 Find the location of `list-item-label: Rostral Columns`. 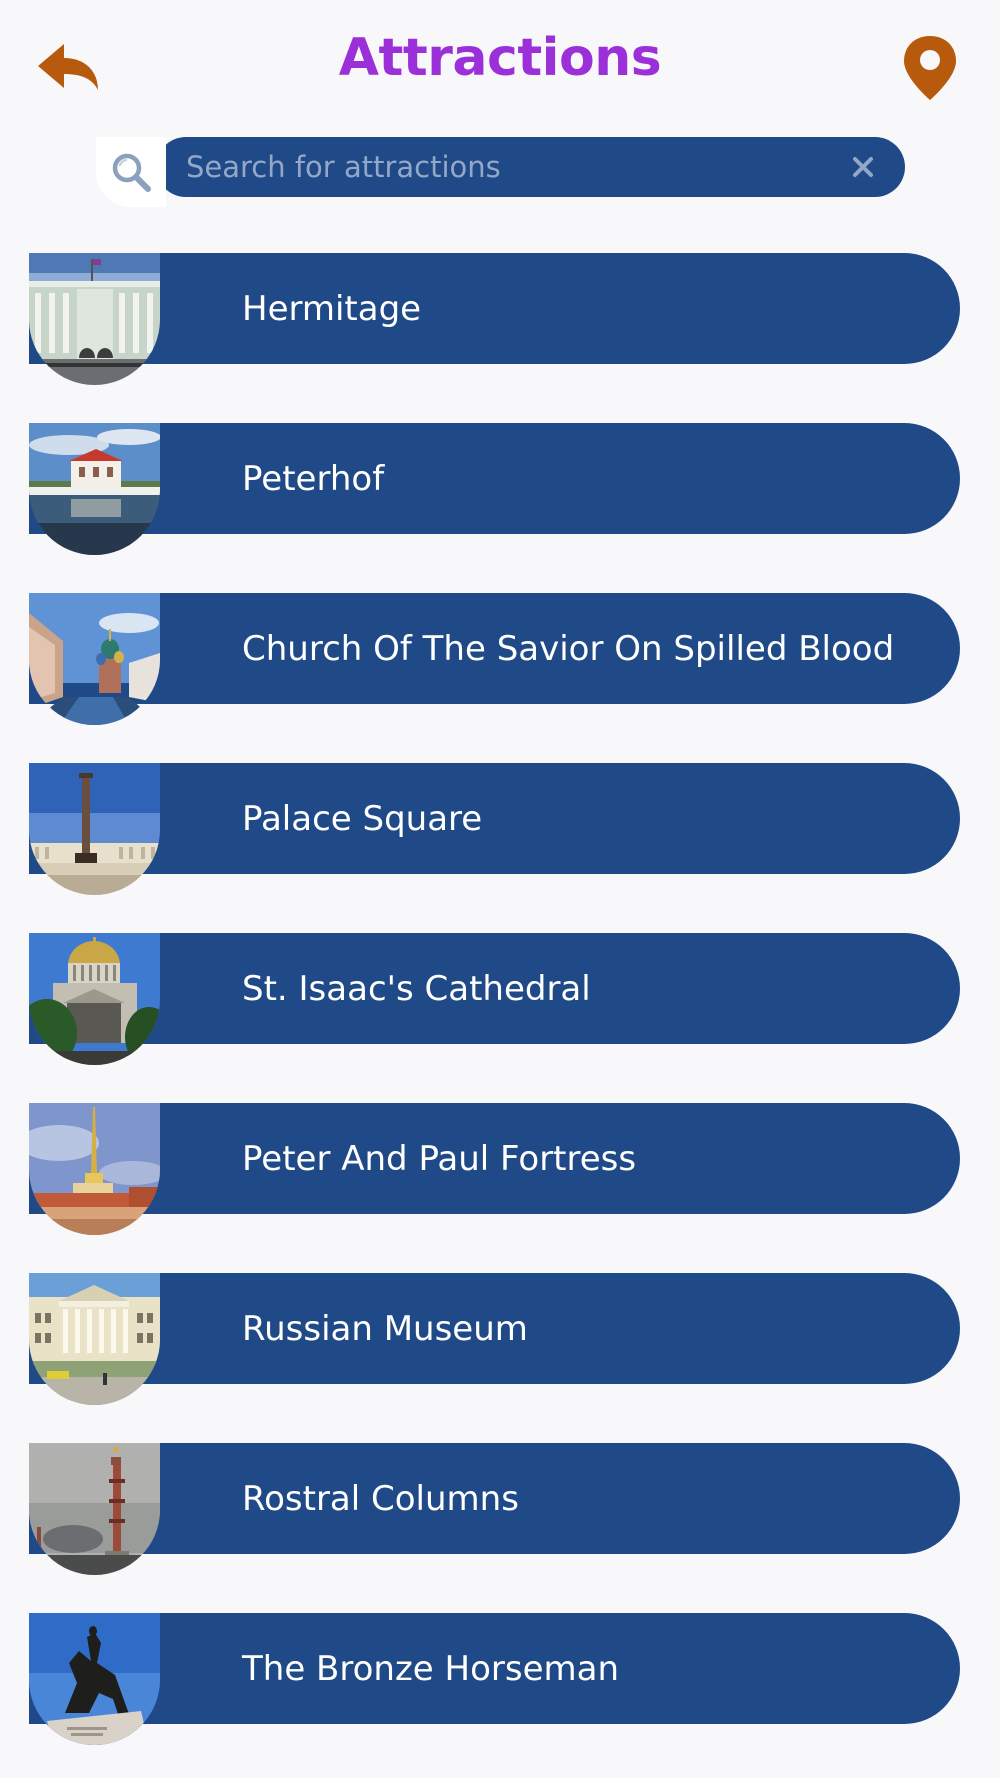

list-item-label: Rostral Columns is located at coordinates (380, 1498).